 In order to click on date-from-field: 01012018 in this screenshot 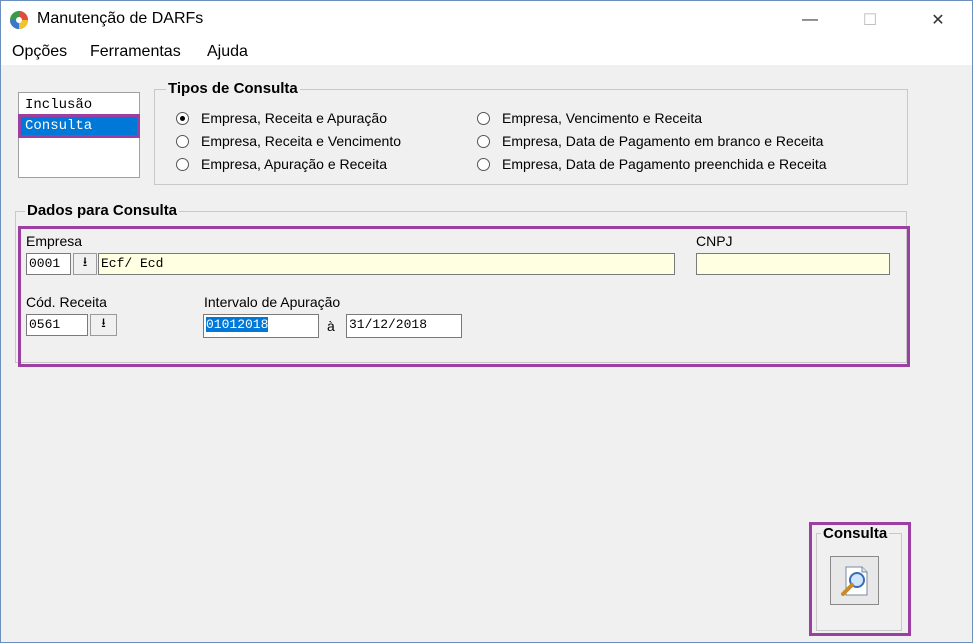, I will do `click(261, 326)`.